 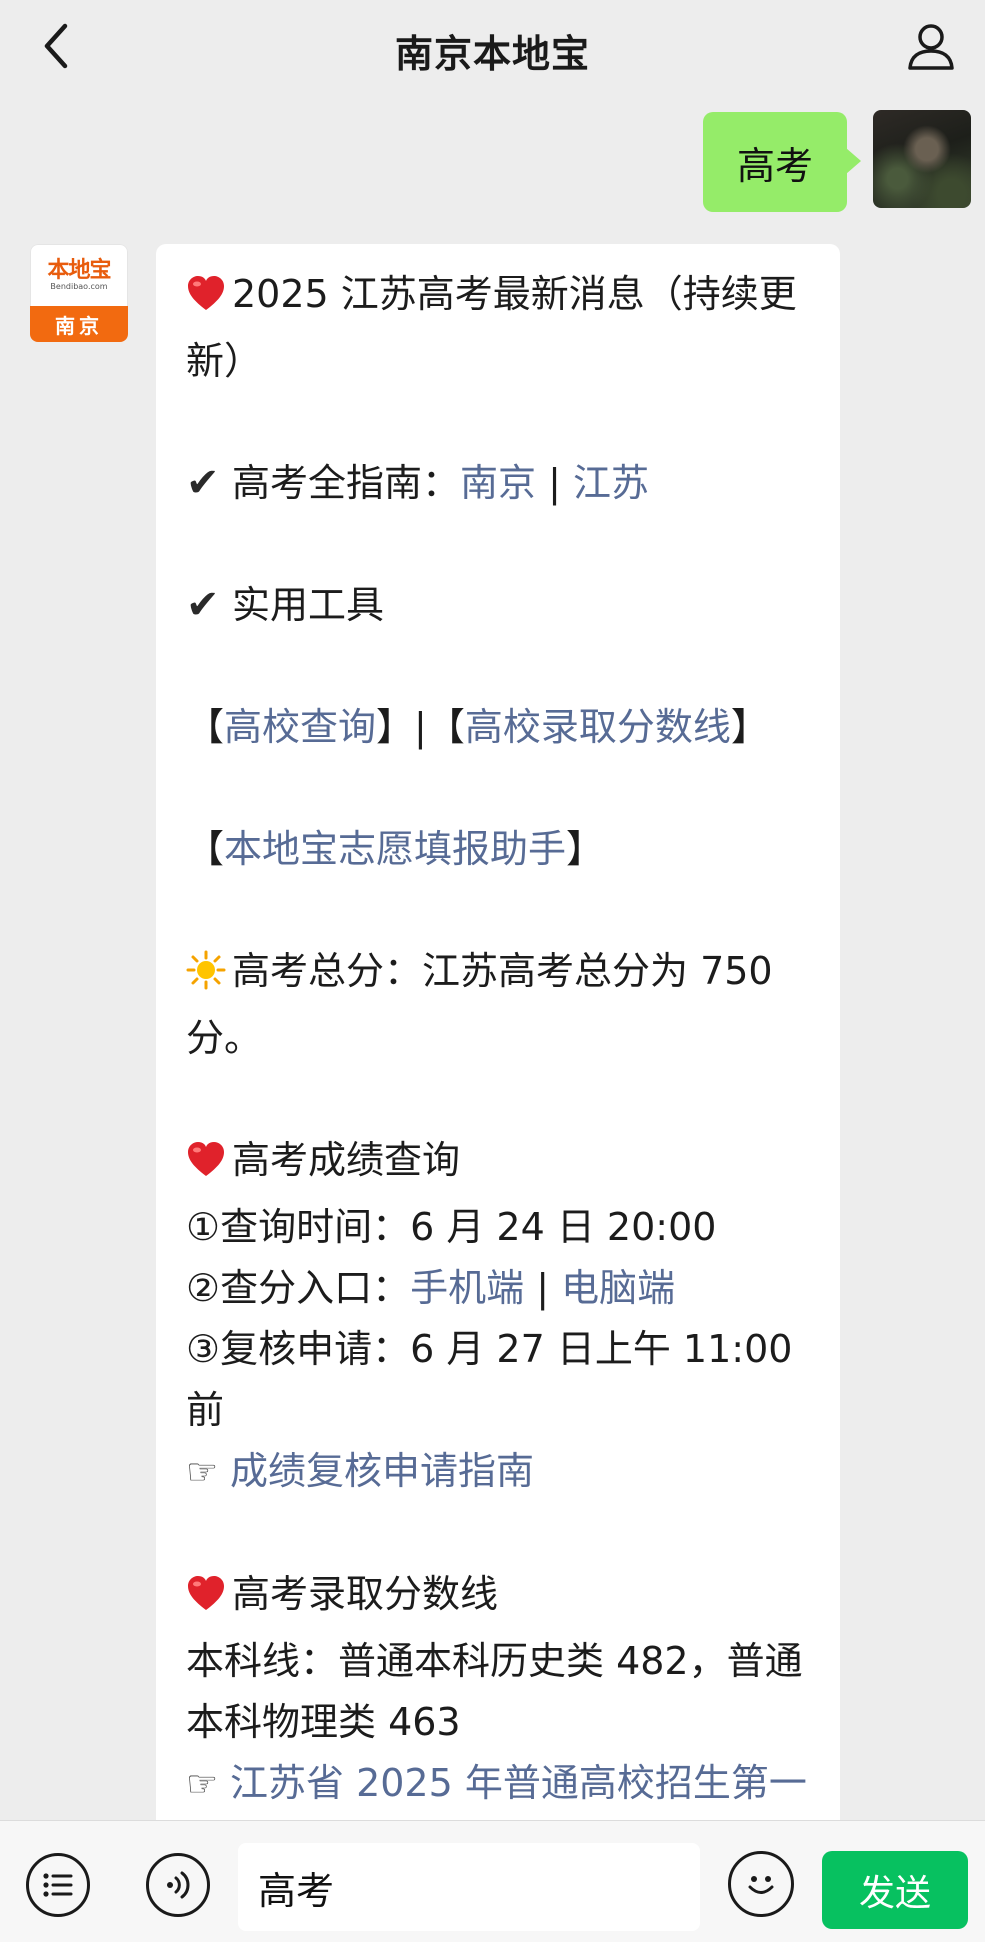 I want to click on headline: 2025 江苏高考最新消息（持续更新）, so click(x=498, y=328).